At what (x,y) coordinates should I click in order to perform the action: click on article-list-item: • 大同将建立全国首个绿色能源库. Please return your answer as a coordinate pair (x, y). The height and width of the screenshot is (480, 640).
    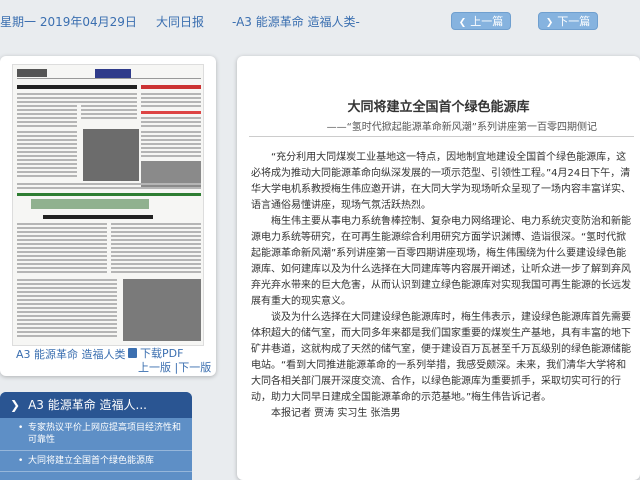
    Looking at the image, I should click on (96, 461).